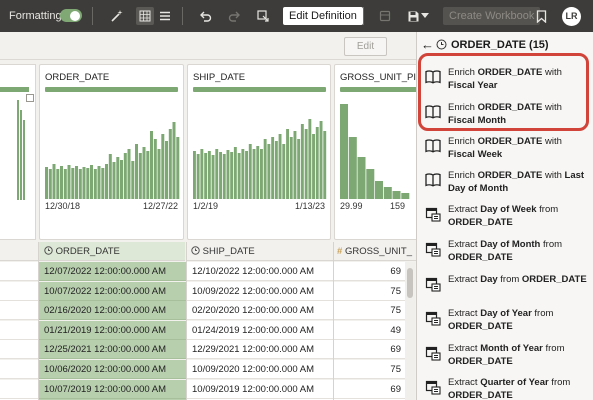 The height and width of the screenshot is (400, 593). What do you see at coordinates (30, 98) in the screenshot?
I see `checkbox` at bounding box center [30, 98].